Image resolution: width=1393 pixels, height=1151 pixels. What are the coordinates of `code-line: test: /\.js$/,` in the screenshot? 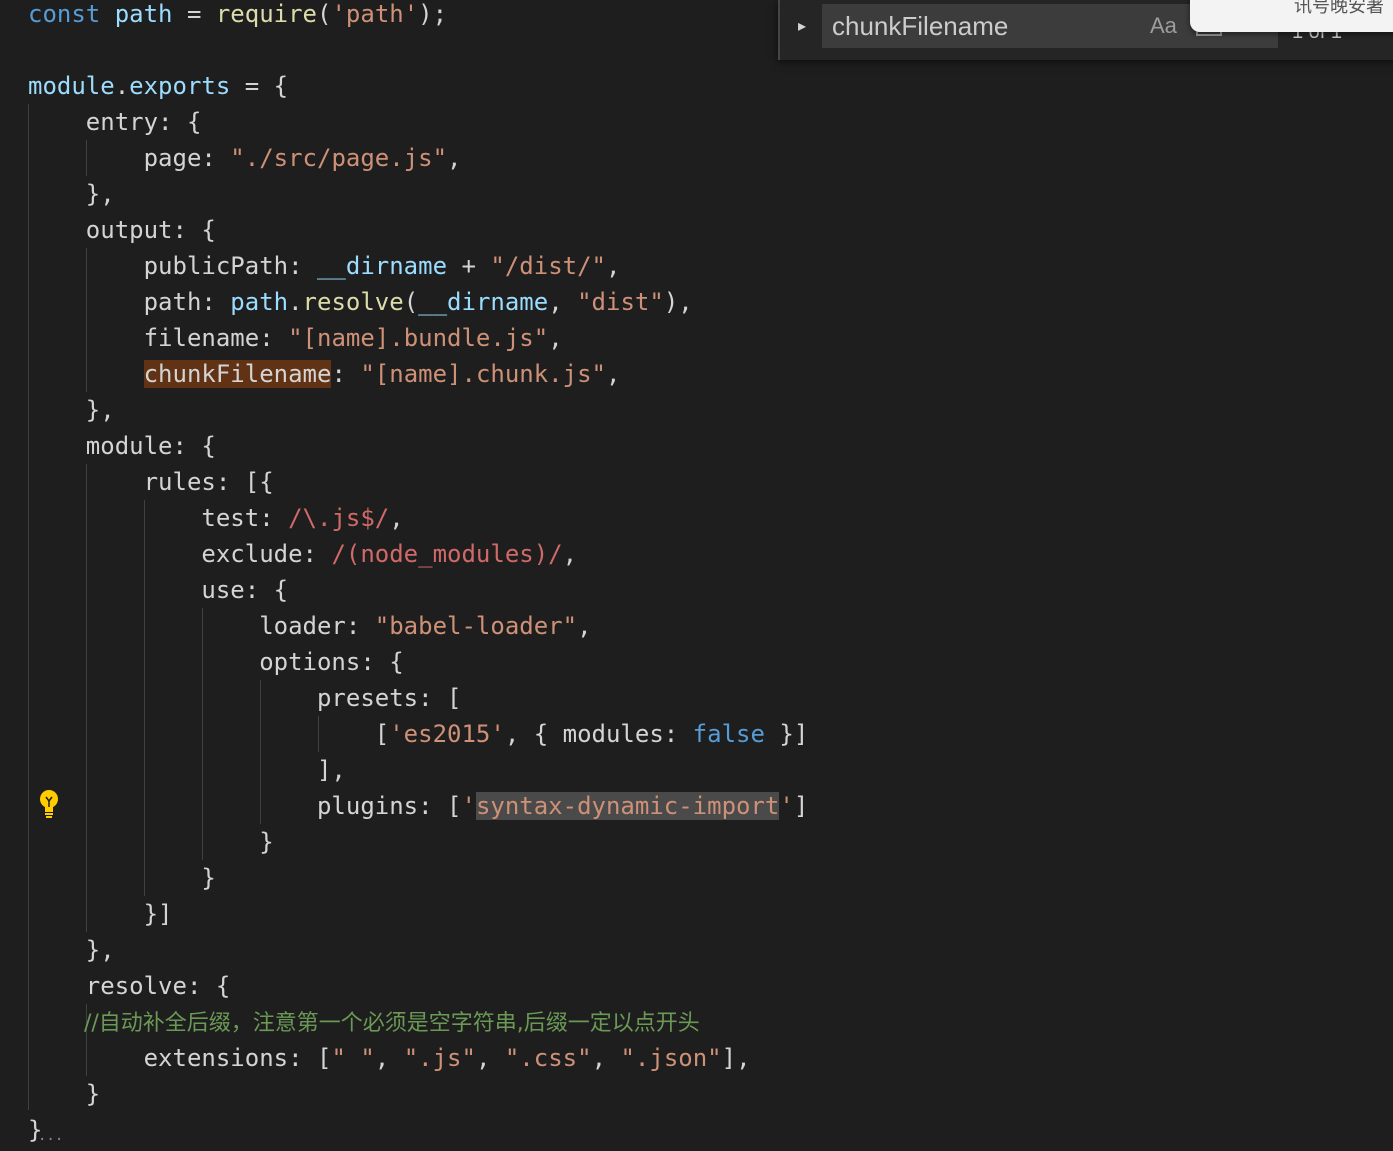 It's located at (216, 518).